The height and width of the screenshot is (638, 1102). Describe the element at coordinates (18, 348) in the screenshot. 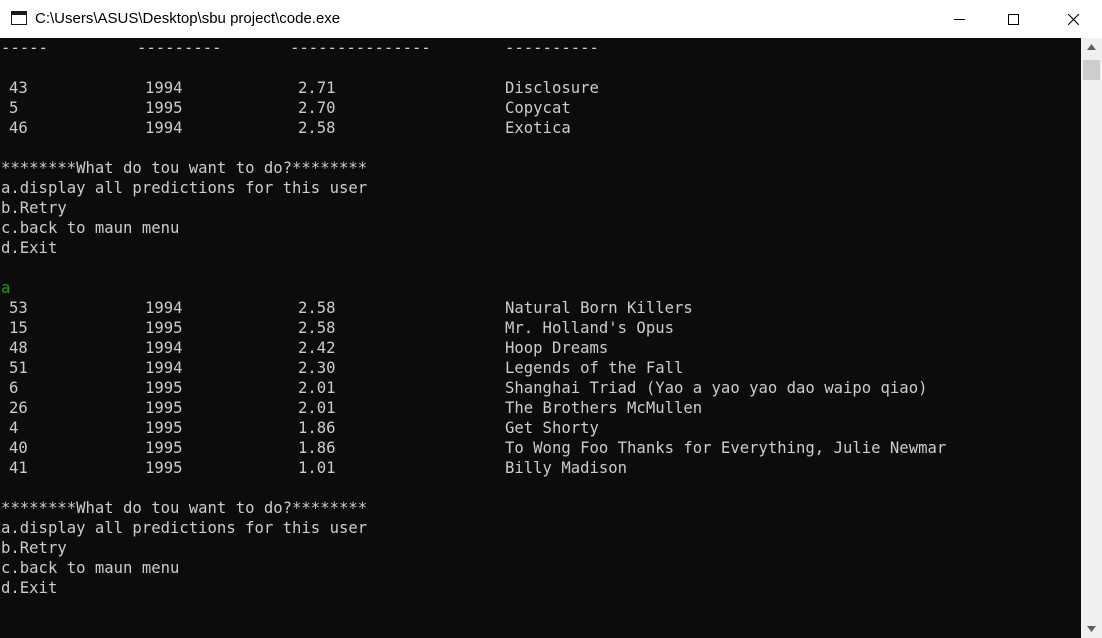

I see `movie-id: 48` at that location.